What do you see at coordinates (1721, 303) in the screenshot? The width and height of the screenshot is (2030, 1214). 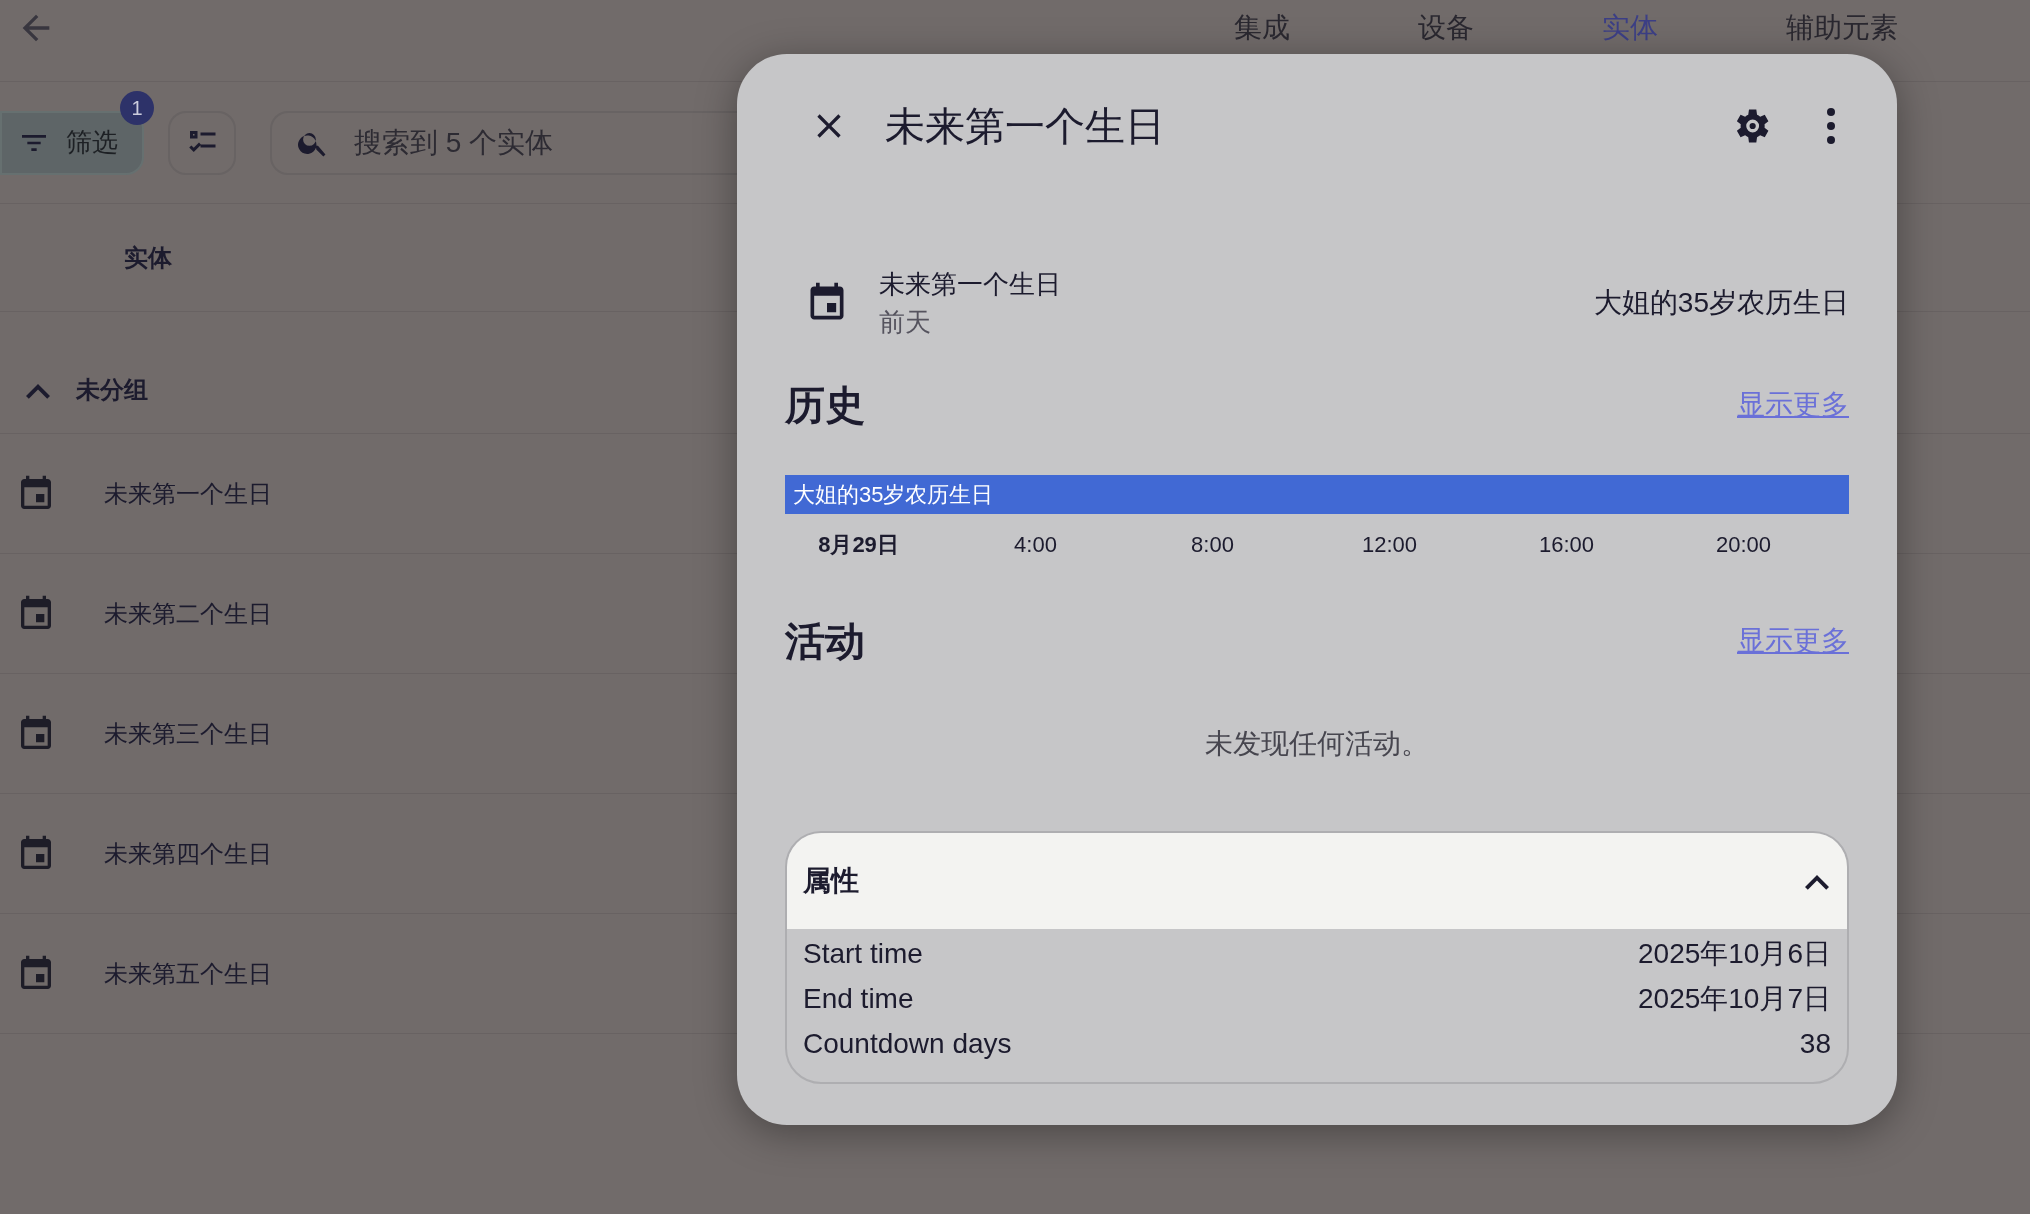 I see `entity-state: 大姐的35岁农历生日` at bounding box center [1721, 303].